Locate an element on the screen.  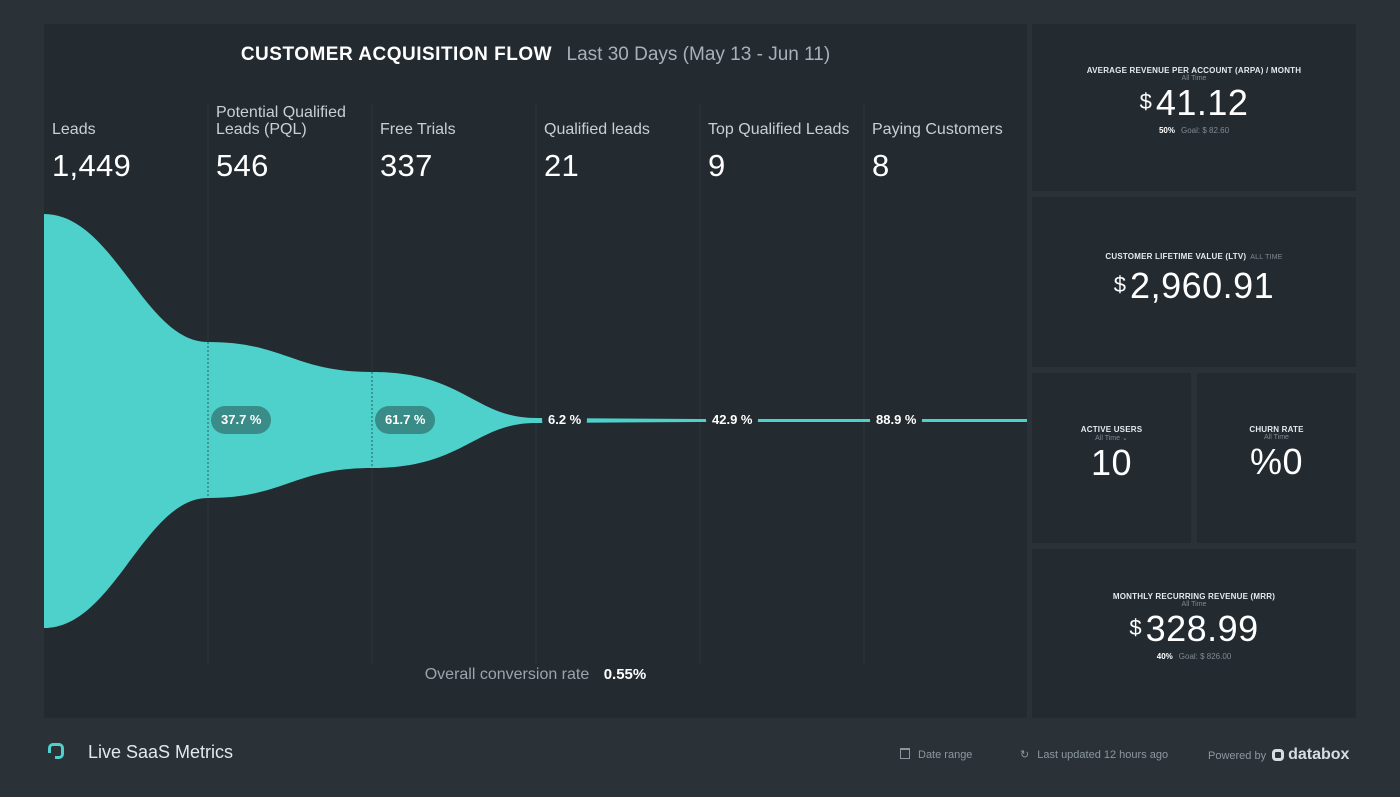
stage-value: 21 is located at coordinates (562, 165).